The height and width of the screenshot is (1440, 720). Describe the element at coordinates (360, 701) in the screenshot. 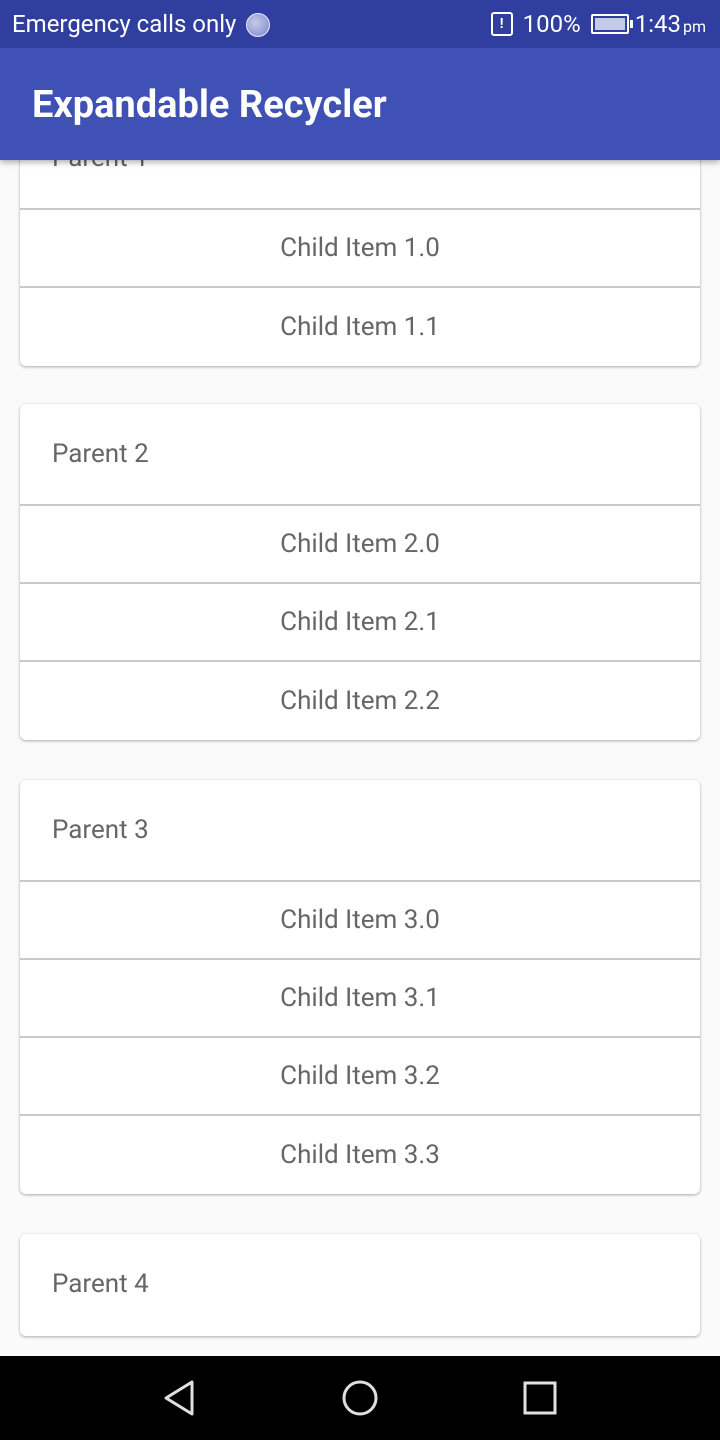

I see `child-row: Child Item 2.2` at that location.